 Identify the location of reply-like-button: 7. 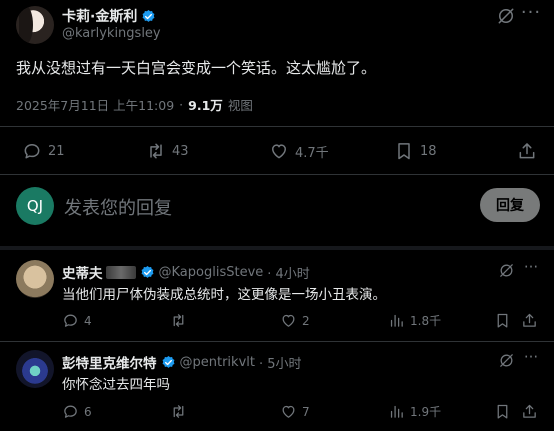
(295, 411).